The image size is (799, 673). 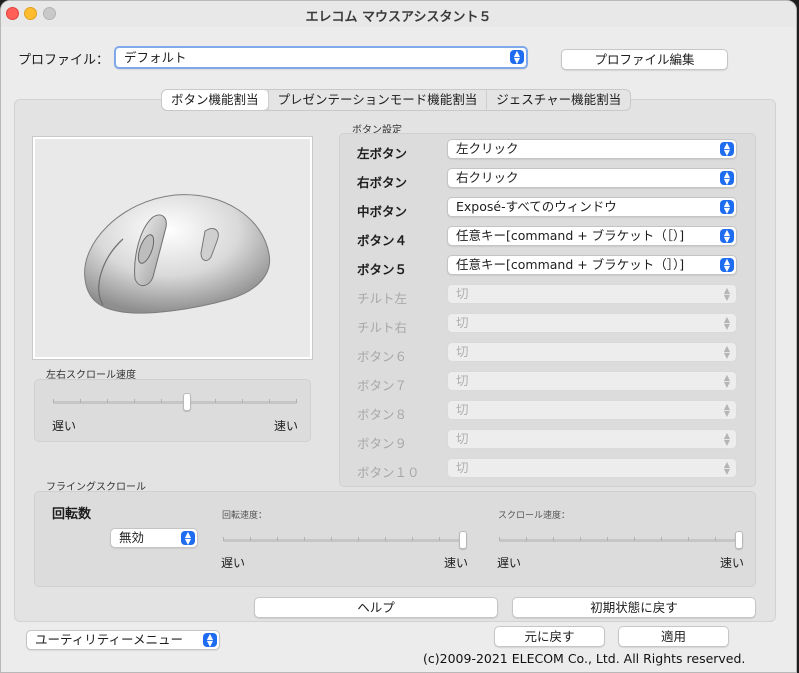 I want to click on rotation-speed-slider-track, so click(x=345, y=540).